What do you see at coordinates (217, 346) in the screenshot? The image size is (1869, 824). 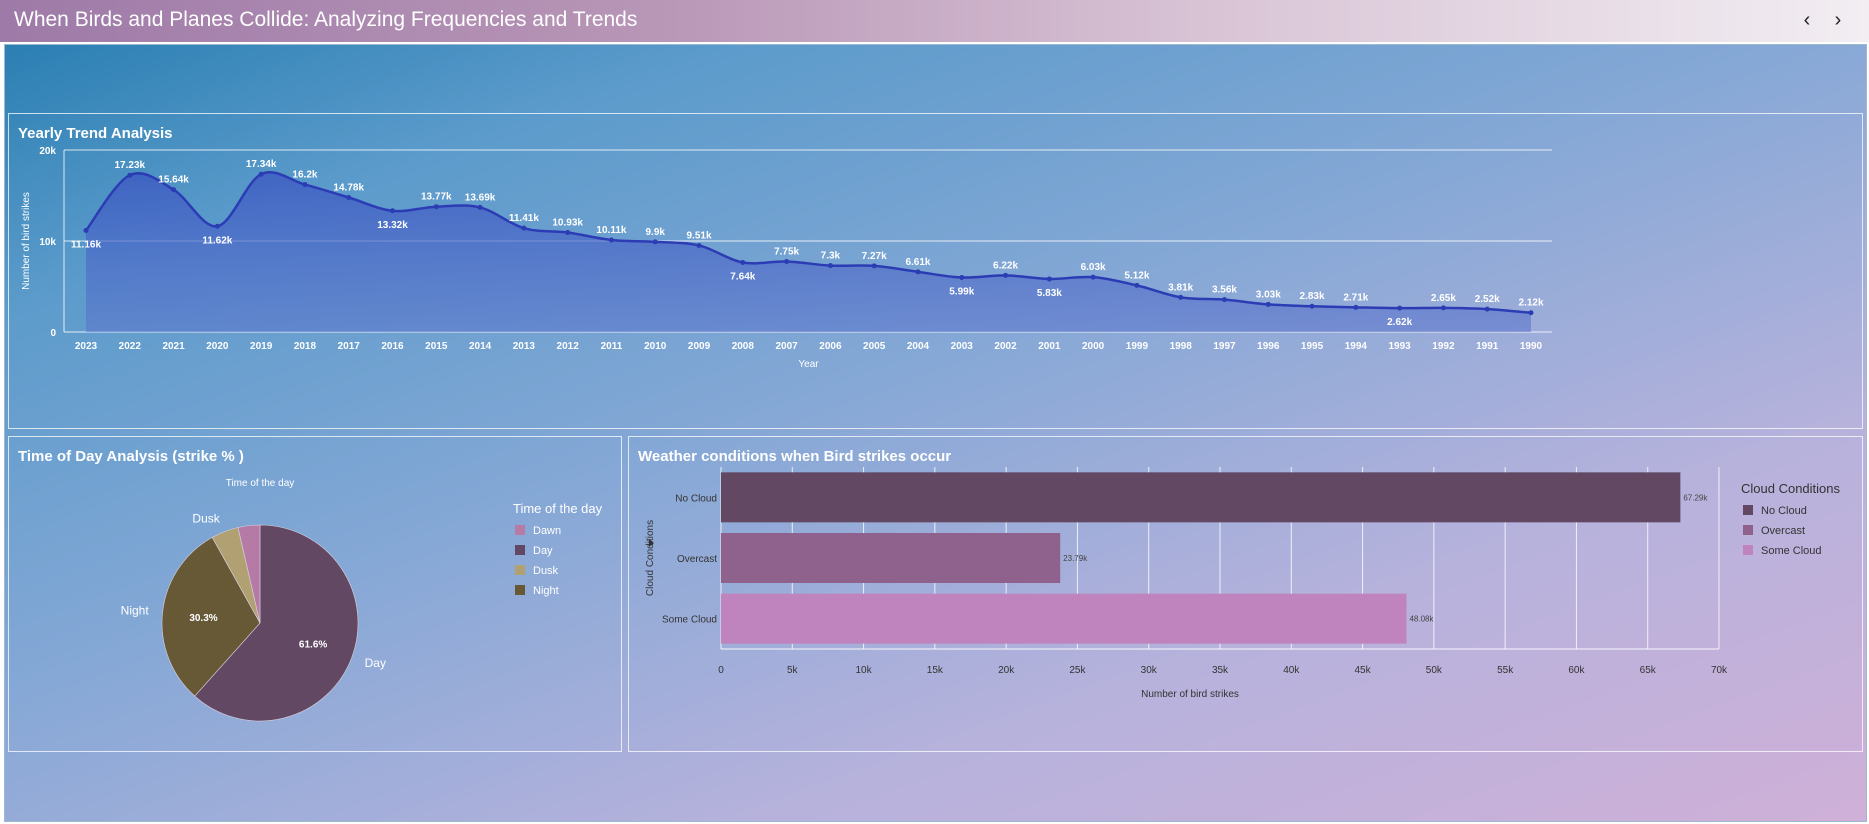 I see `trend-xtick-label: 2020` at bounding box center [217, 346].